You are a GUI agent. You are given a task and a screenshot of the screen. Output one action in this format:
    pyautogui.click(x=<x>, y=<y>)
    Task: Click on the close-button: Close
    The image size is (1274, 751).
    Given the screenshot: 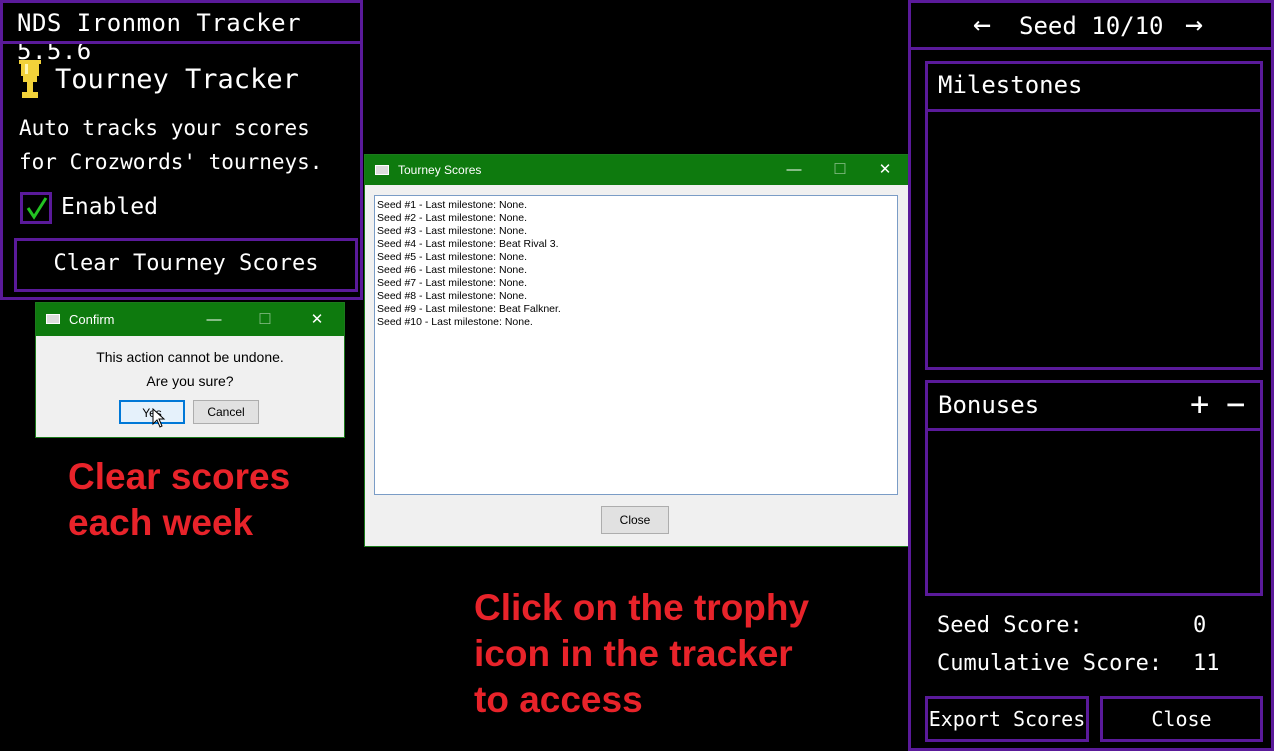 What is the action you would take?
    pyautogui.click(x=1181, y=719)
    